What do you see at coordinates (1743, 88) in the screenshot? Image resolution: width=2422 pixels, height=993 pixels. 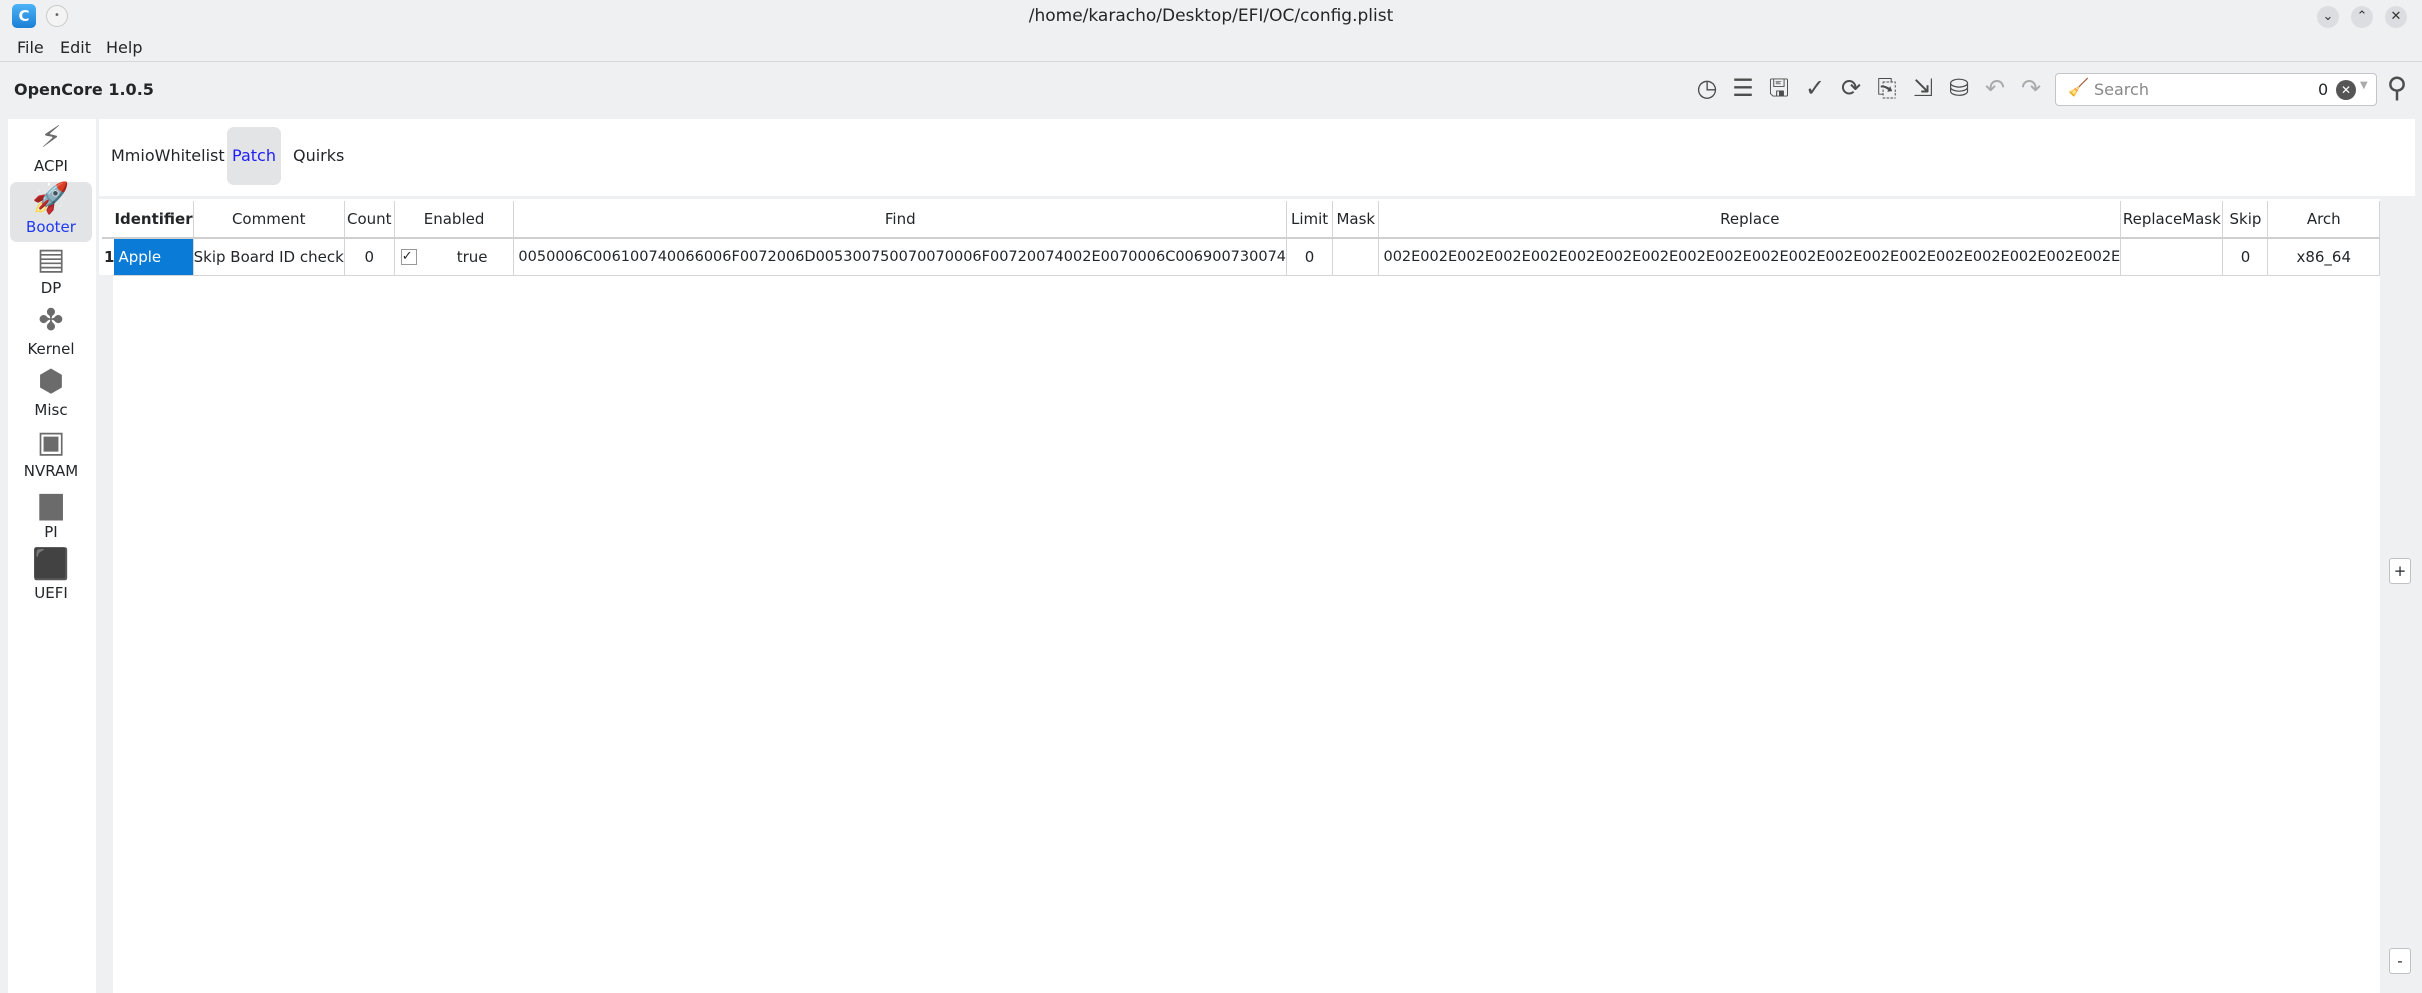 I see `list-icon: ☰` at bounding box center [1743, 88].